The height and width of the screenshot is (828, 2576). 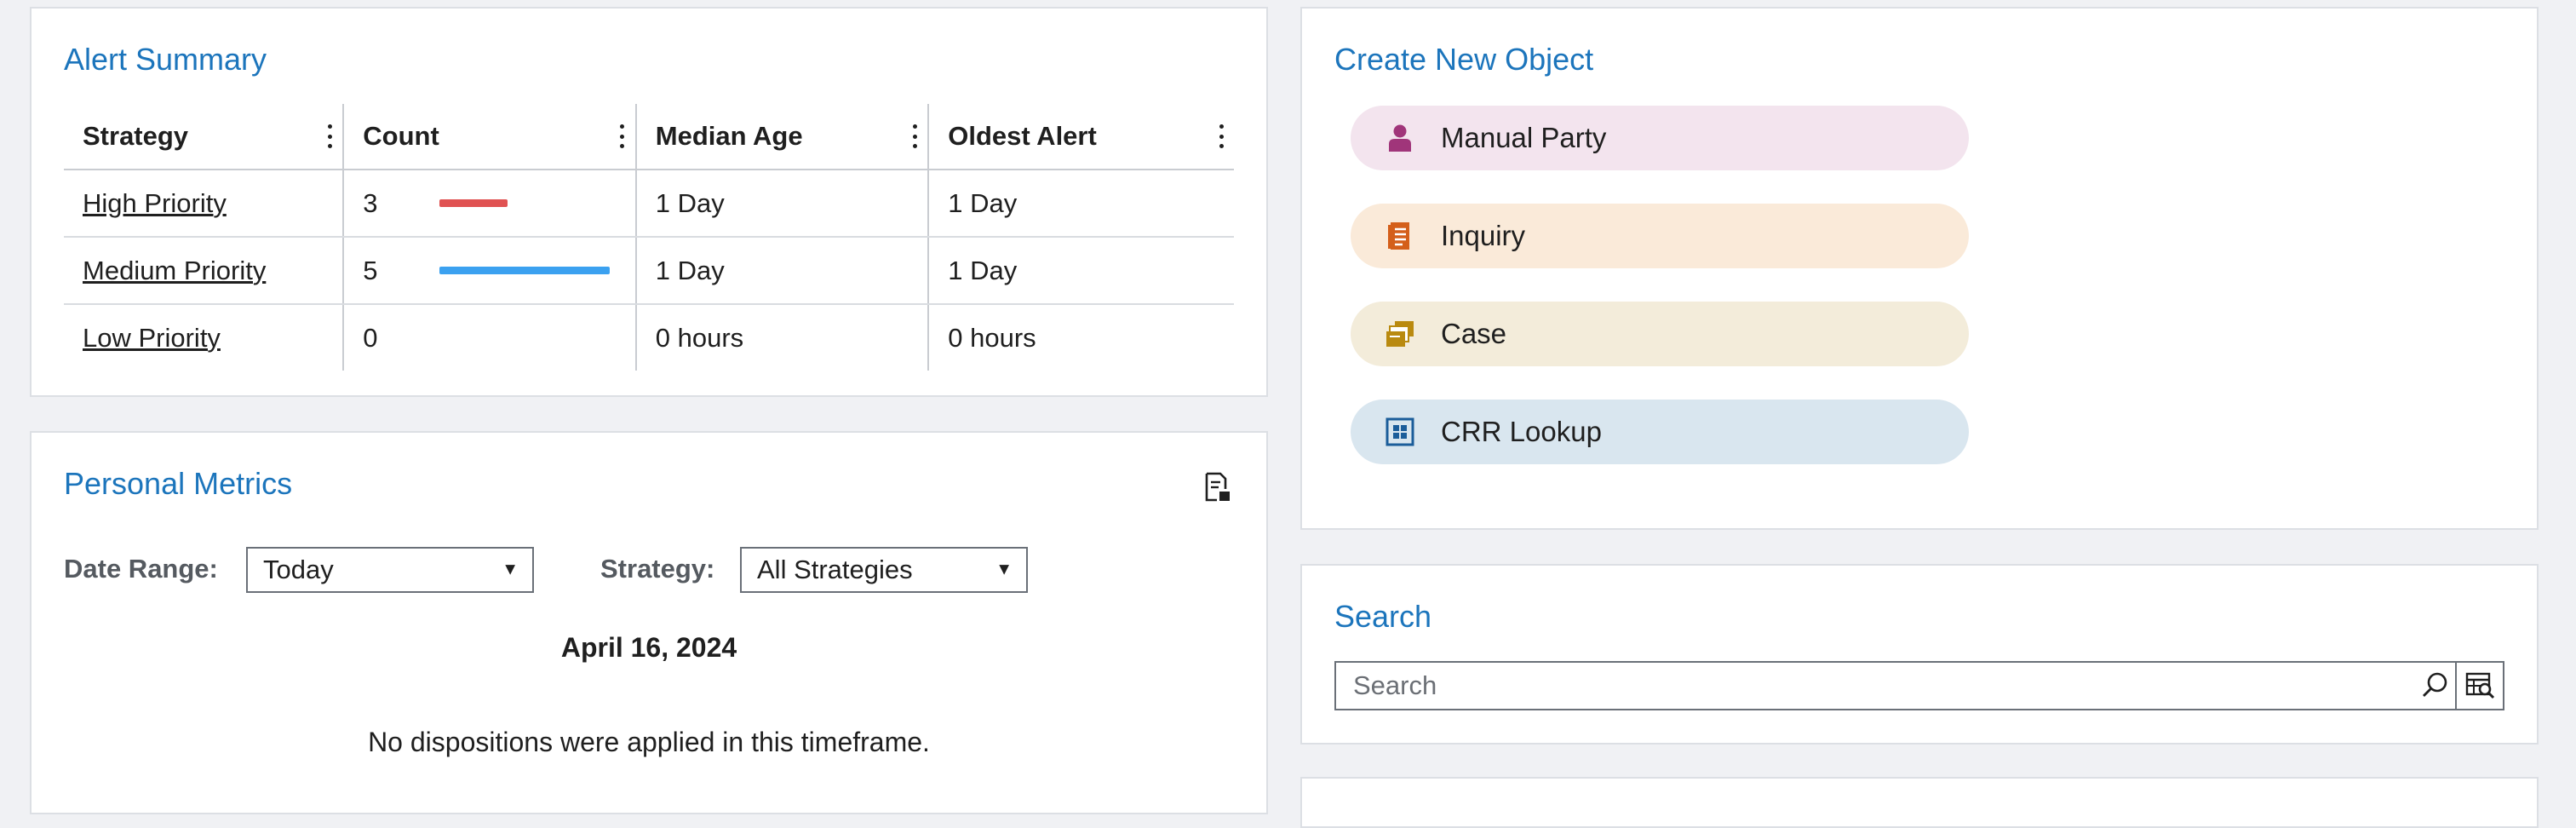 I want to click on strategy-label: Strategy:, so click(x=657, y=569).